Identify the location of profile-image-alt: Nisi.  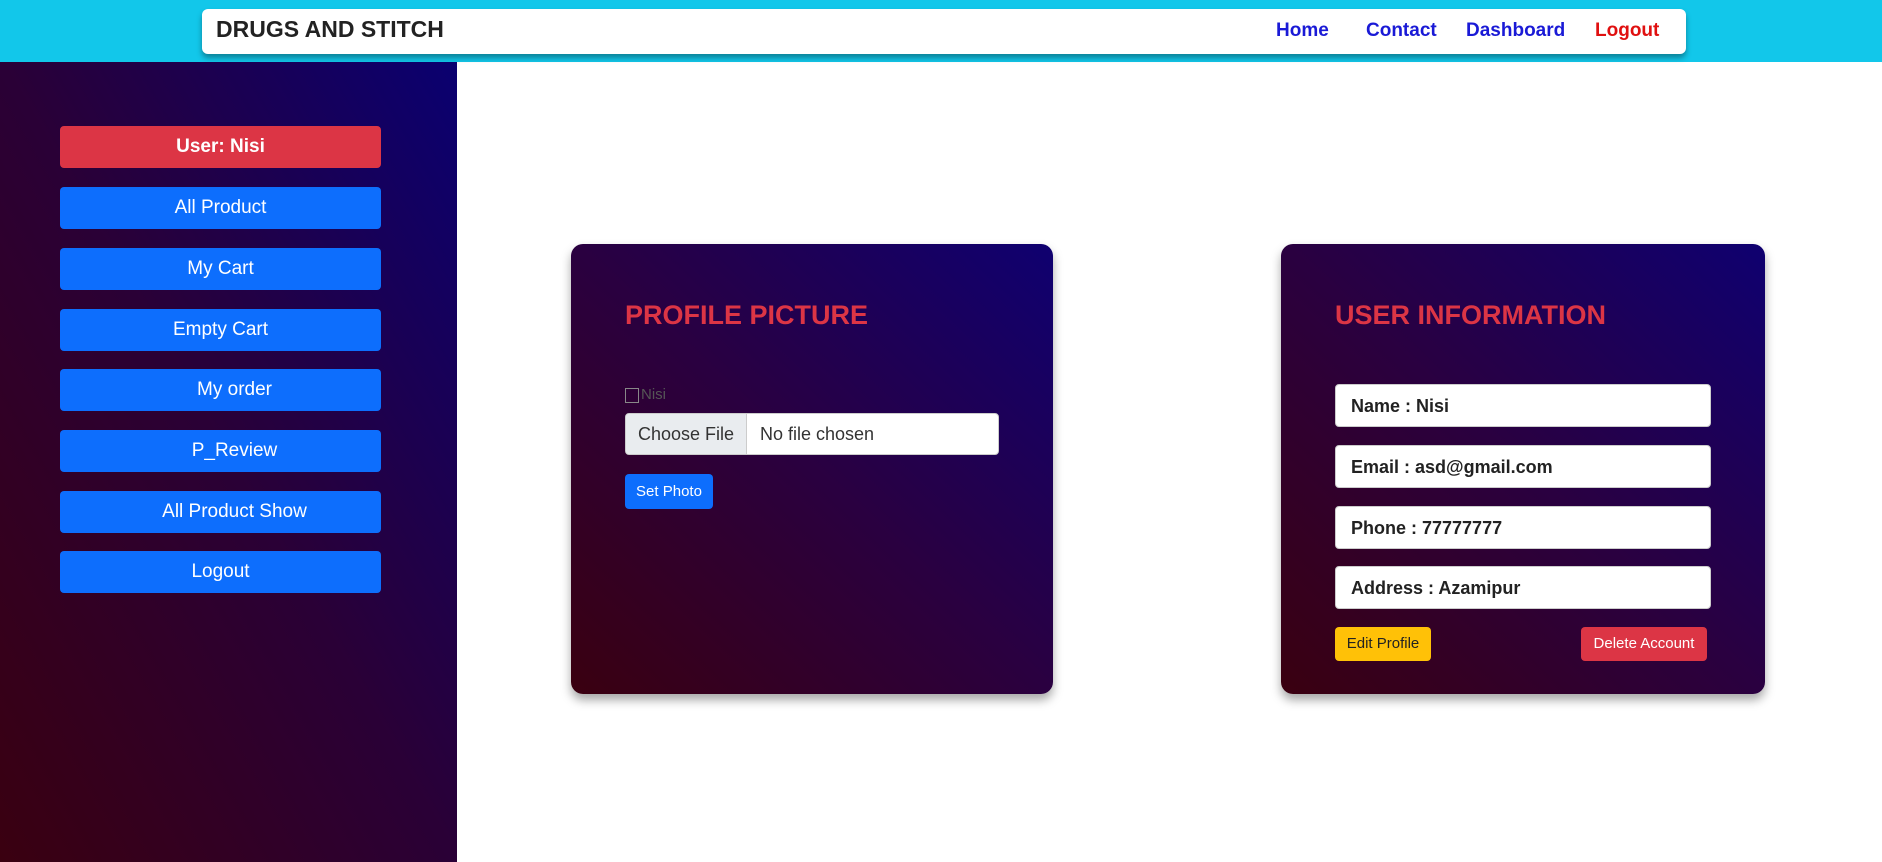
(653, 394).